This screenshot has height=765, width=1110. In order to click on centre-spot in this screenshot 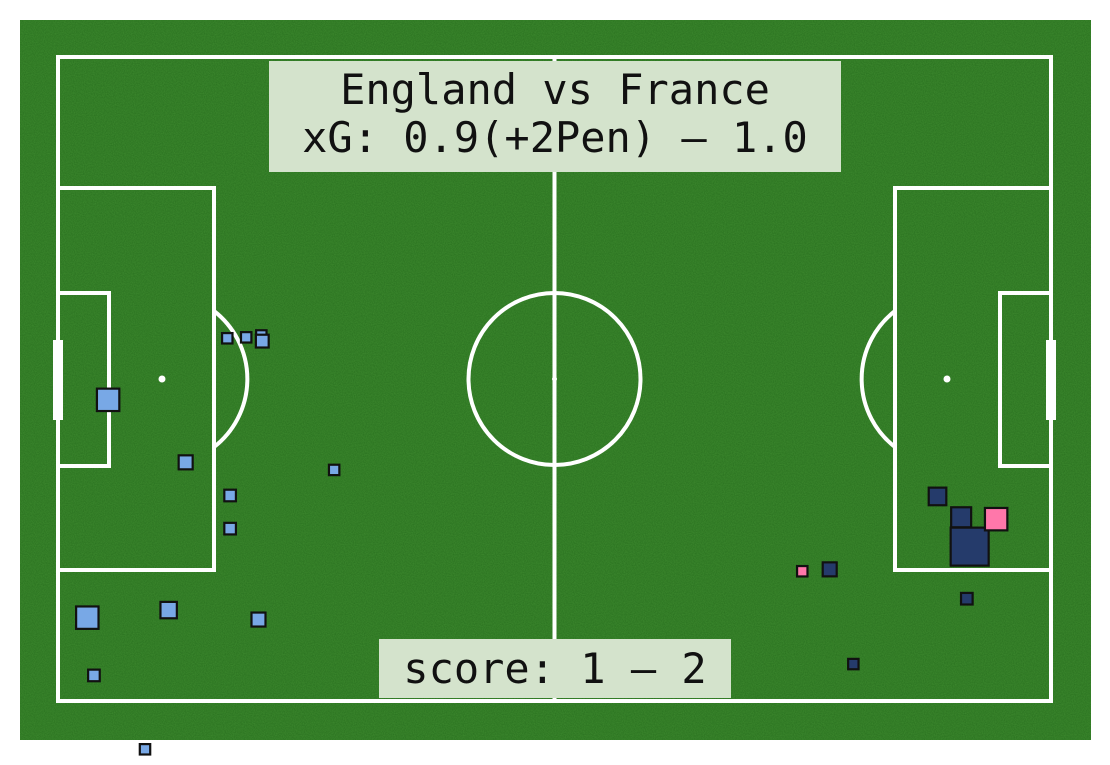, I will do `click(554, 379)`.